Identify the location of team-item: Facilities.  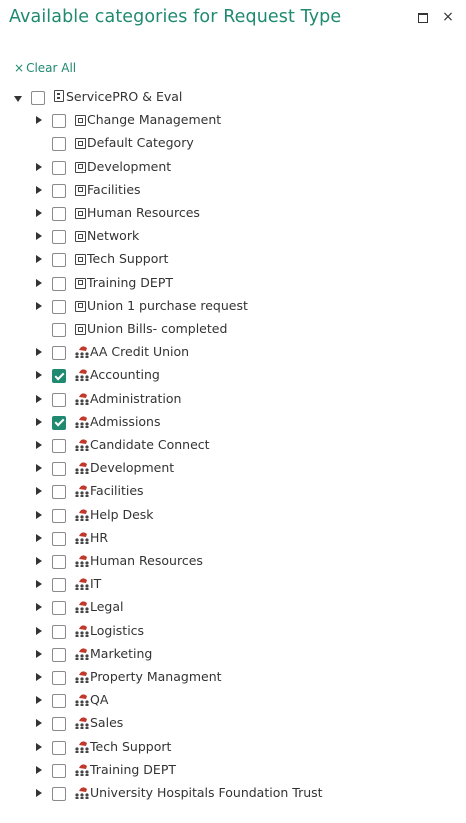
(233, 492).